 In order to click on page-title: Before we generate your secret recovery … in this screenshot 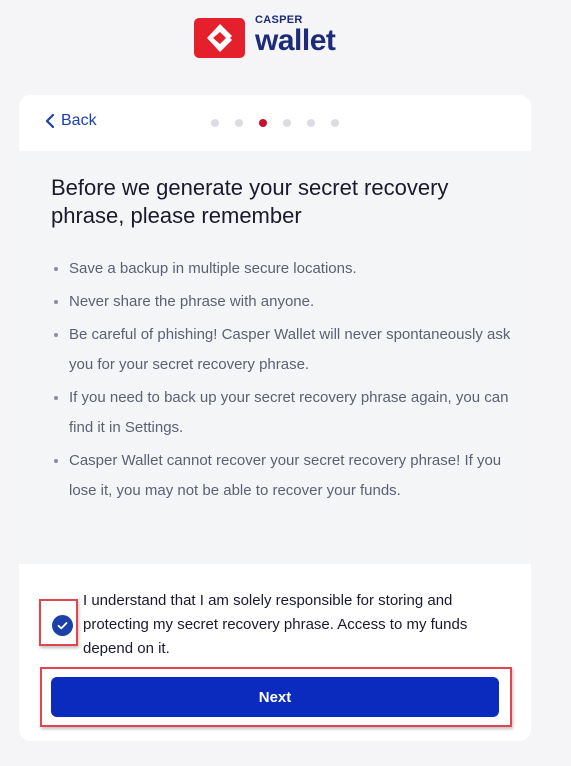, I will do `click(250, 201)`.